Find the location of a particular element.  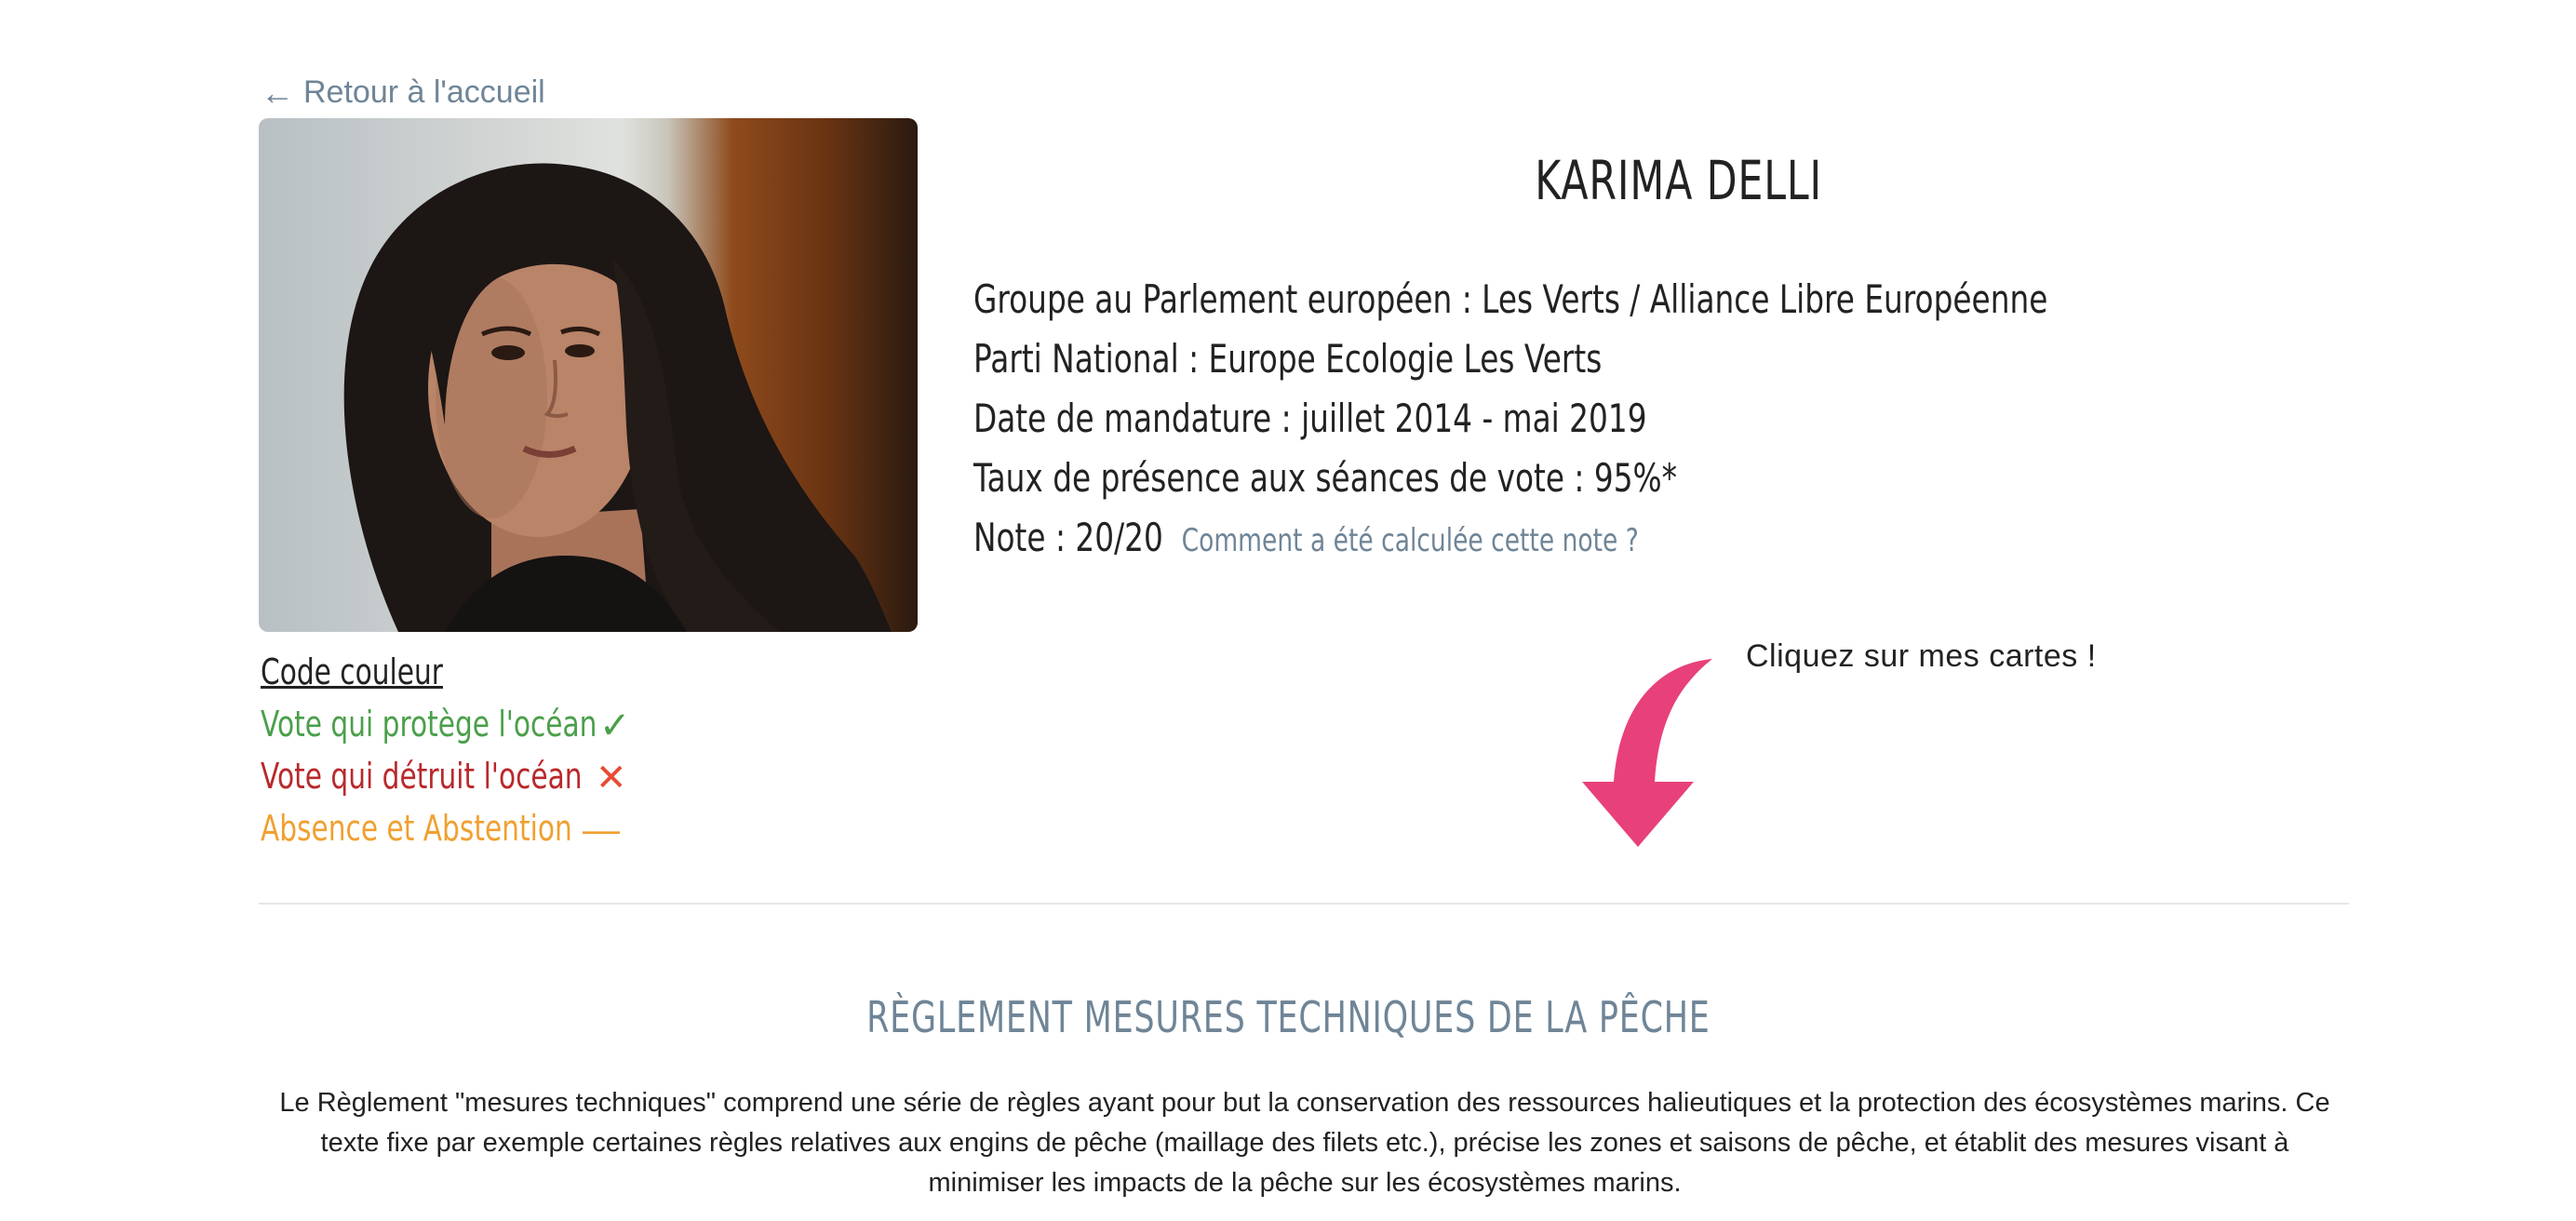

legend-title: Code couleur is located at coordinates (352, 672).